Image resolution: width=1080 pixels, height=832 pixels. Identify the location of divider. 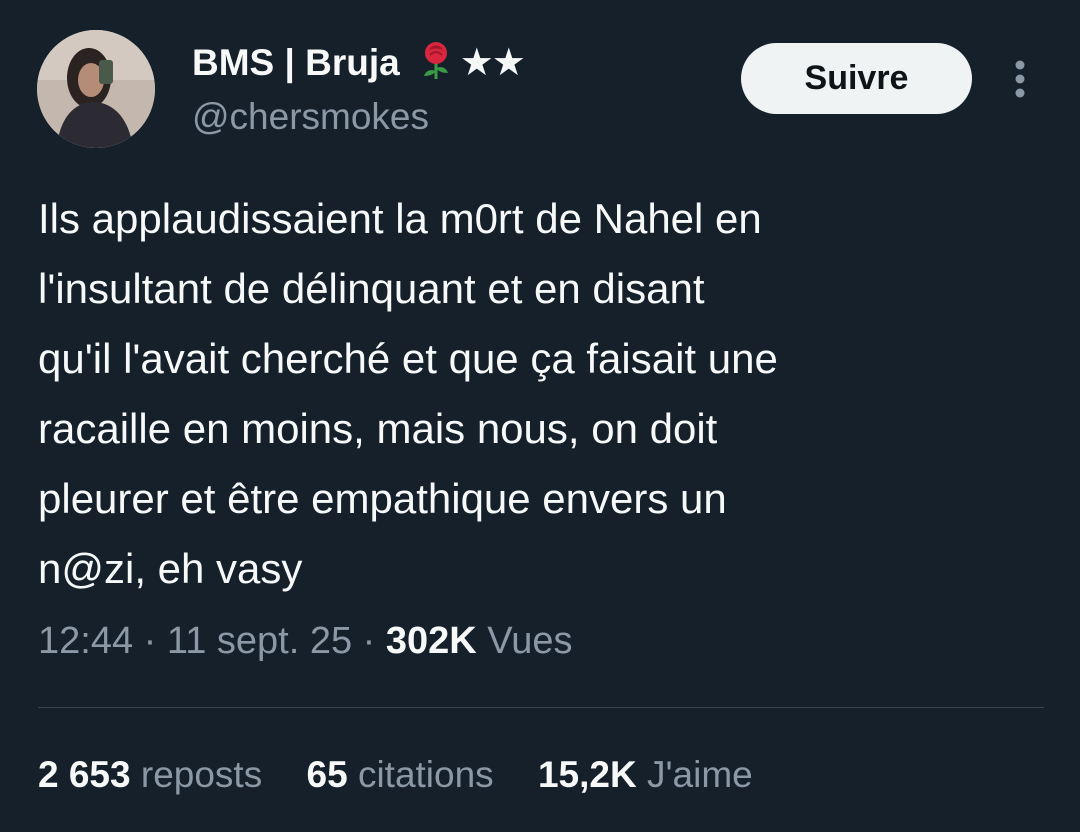
(541, 707).